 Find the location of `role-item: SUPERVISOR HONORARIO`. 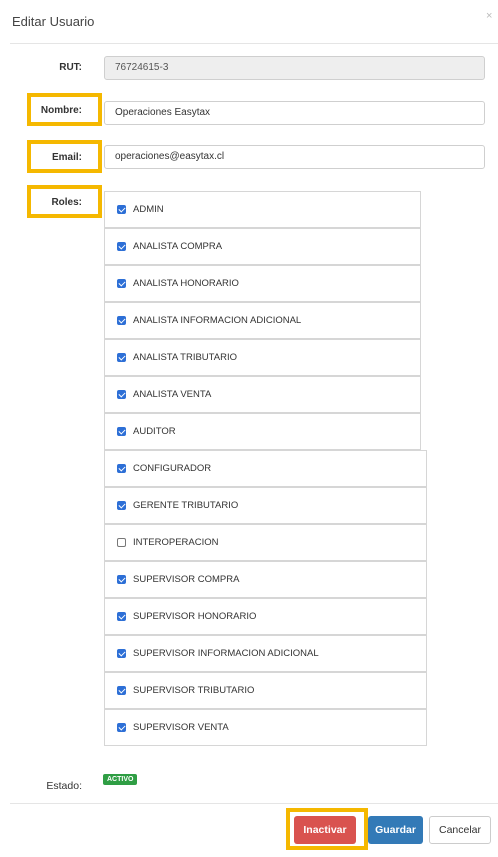

role-item: SUPERVISOR HONORARIO is located at coordinates (265, 616).